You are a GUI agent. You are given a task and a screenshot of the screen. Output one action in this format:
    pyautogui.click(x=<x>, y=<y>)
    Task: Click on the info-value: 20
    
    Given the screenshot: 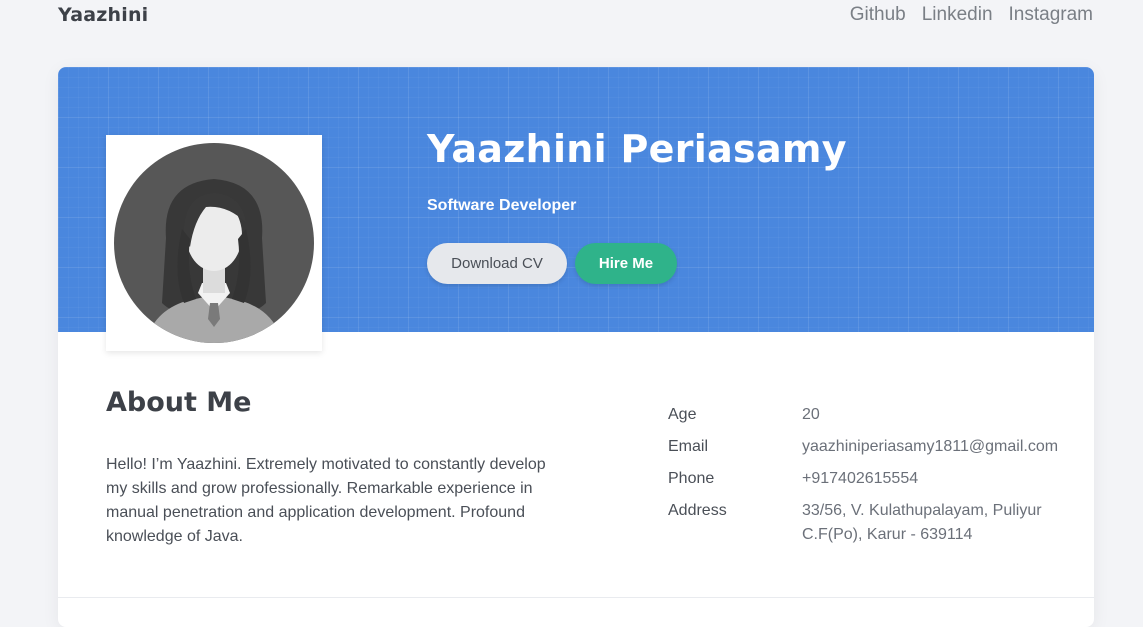 What is the action you would take?
    pyautogui.click(x=811, y=414)
    